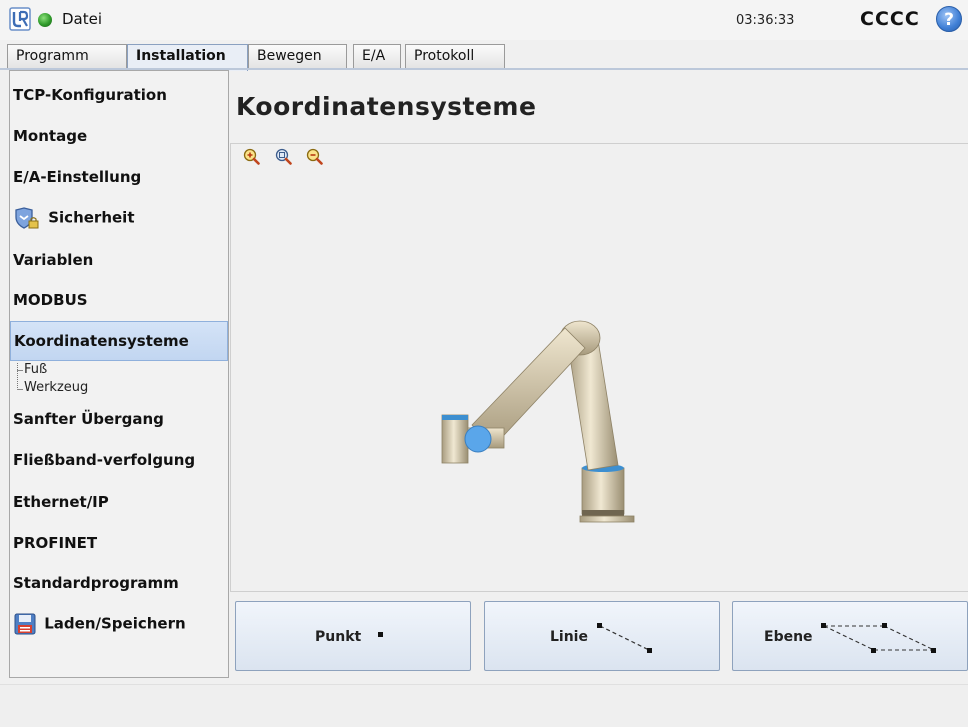 Image resolution: width=968 pixels, height=727 pixels. I want to click on punkt-label: Punkt, so click(338, 637).